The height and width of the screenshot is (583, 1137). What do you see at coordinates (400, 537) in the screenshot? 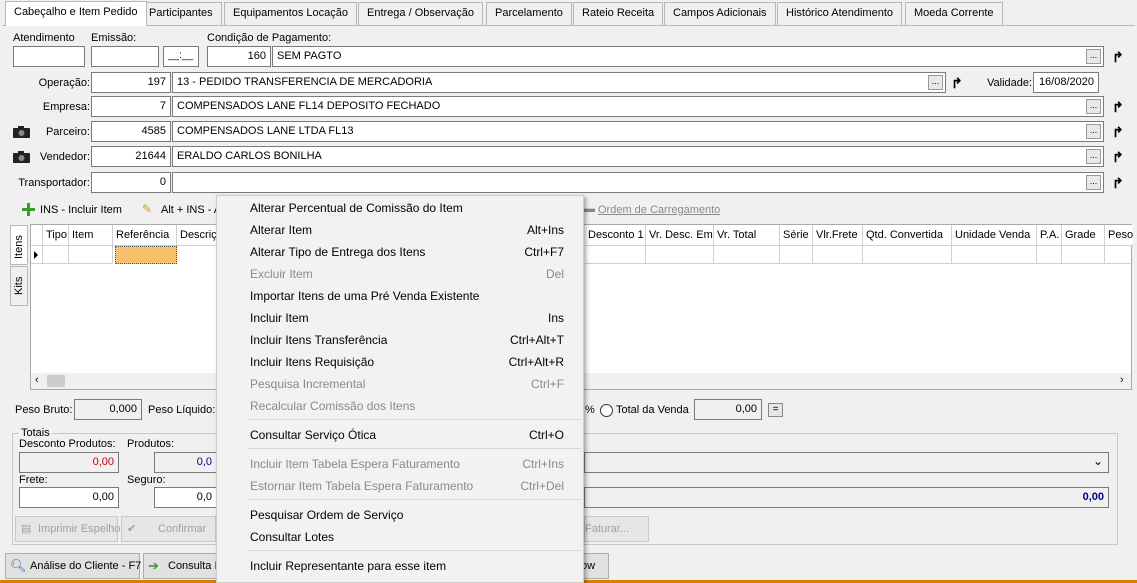
I see `menu-item-consultar-lotes: Consultar Lotes` at bounding box center [400, 537].